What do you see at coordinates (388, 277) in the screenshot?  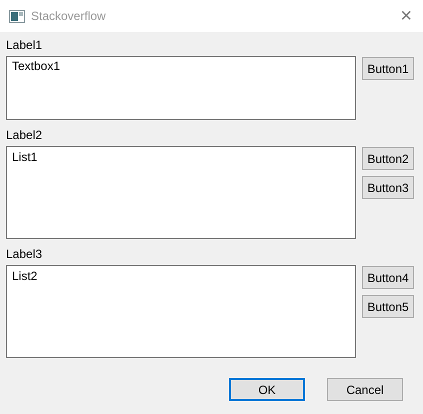 I see `button: Button4` at bounding box center [388, 277].